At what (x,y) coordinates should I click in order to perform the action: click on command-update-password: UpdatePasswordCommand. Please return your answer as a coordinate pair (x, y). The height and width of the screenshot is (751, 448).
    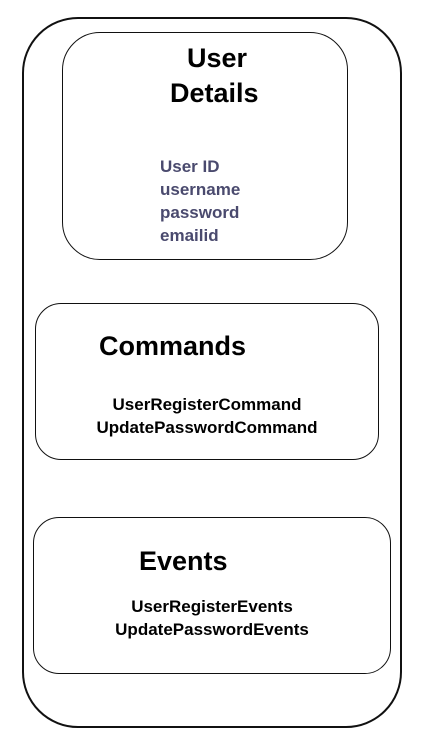
    Looking at the image, I should click on (207, 427).